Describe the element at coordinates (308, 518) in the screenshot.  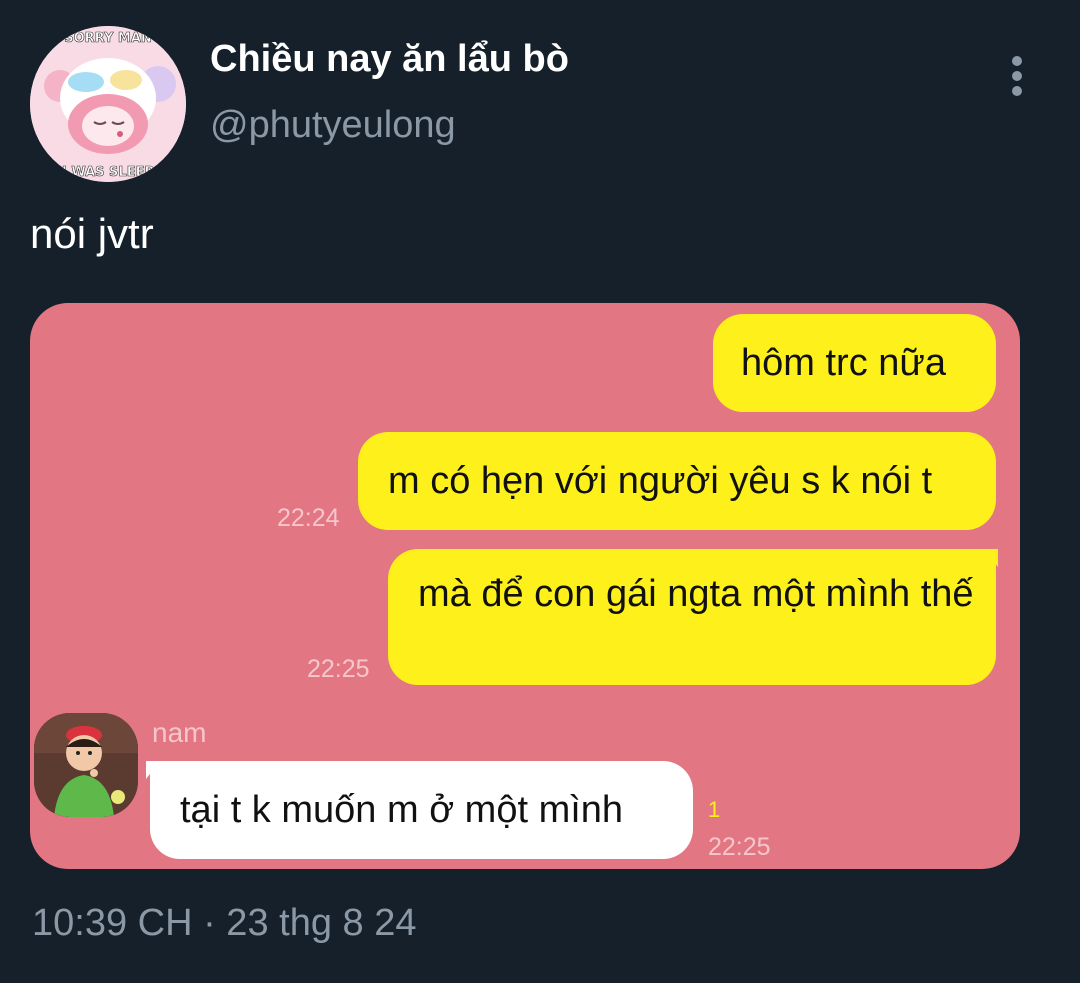
I see `message-time: 22:24` at that location.